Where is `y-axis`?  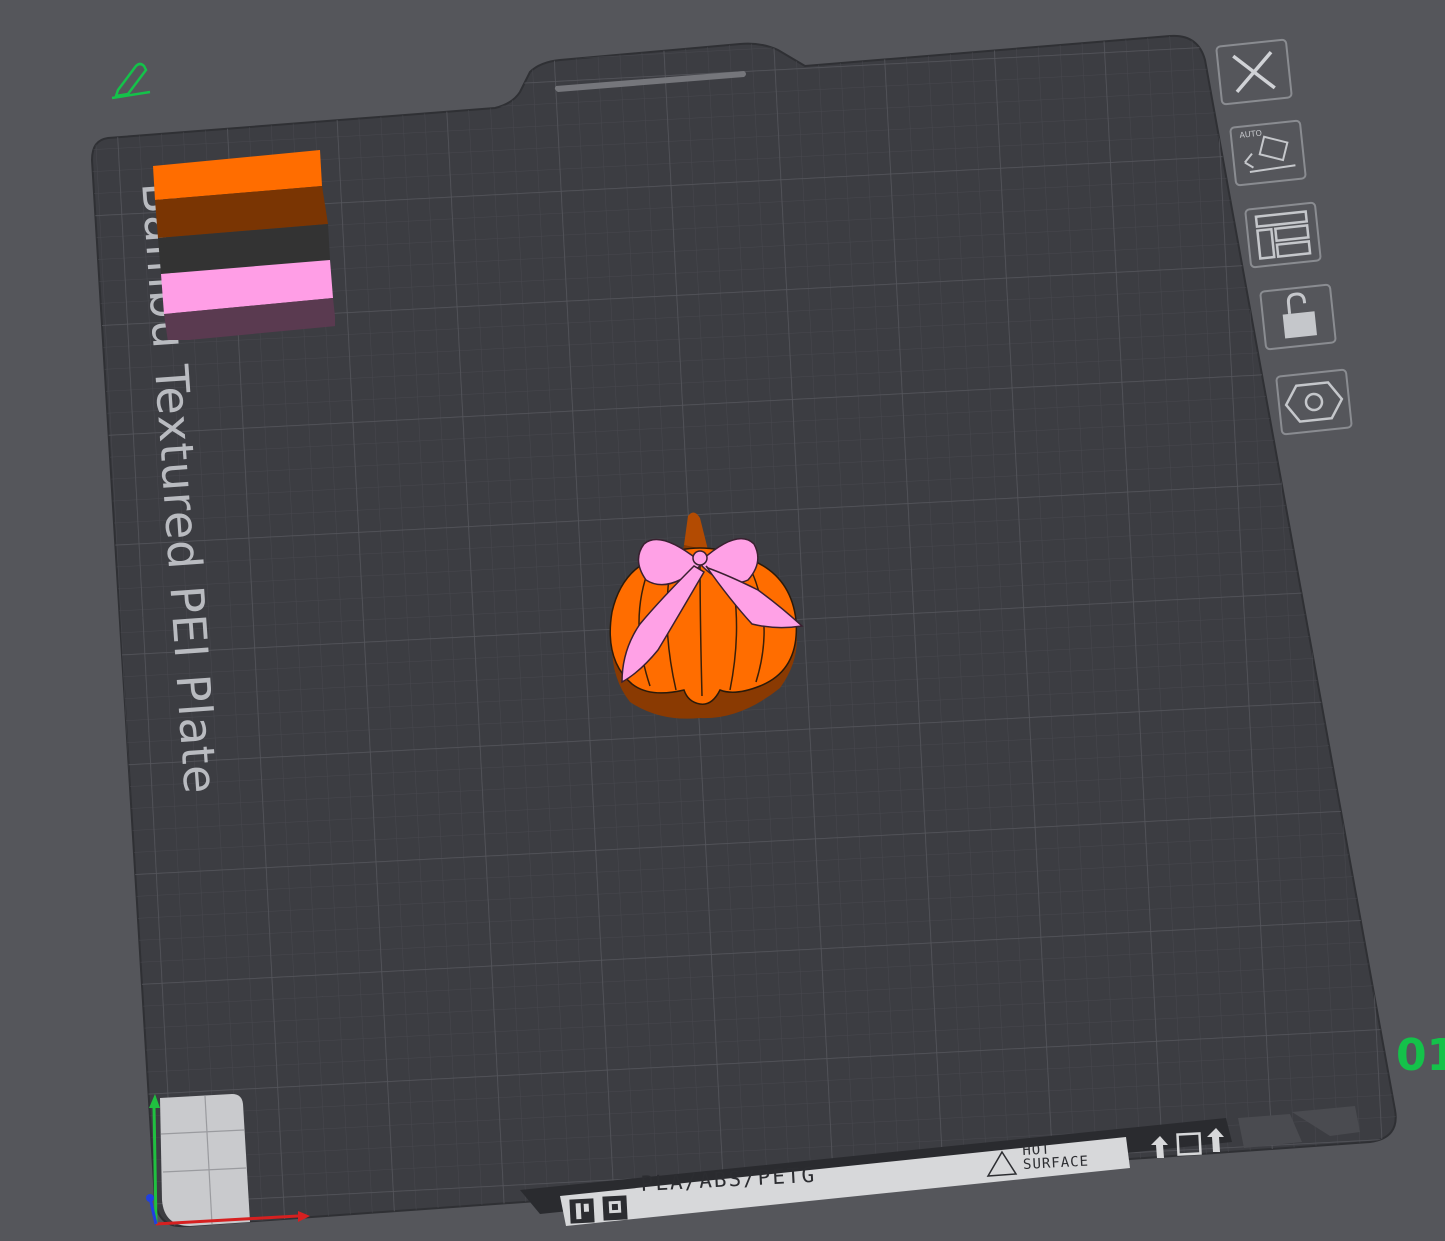 y-axis is located at coordinates (155, 1165).